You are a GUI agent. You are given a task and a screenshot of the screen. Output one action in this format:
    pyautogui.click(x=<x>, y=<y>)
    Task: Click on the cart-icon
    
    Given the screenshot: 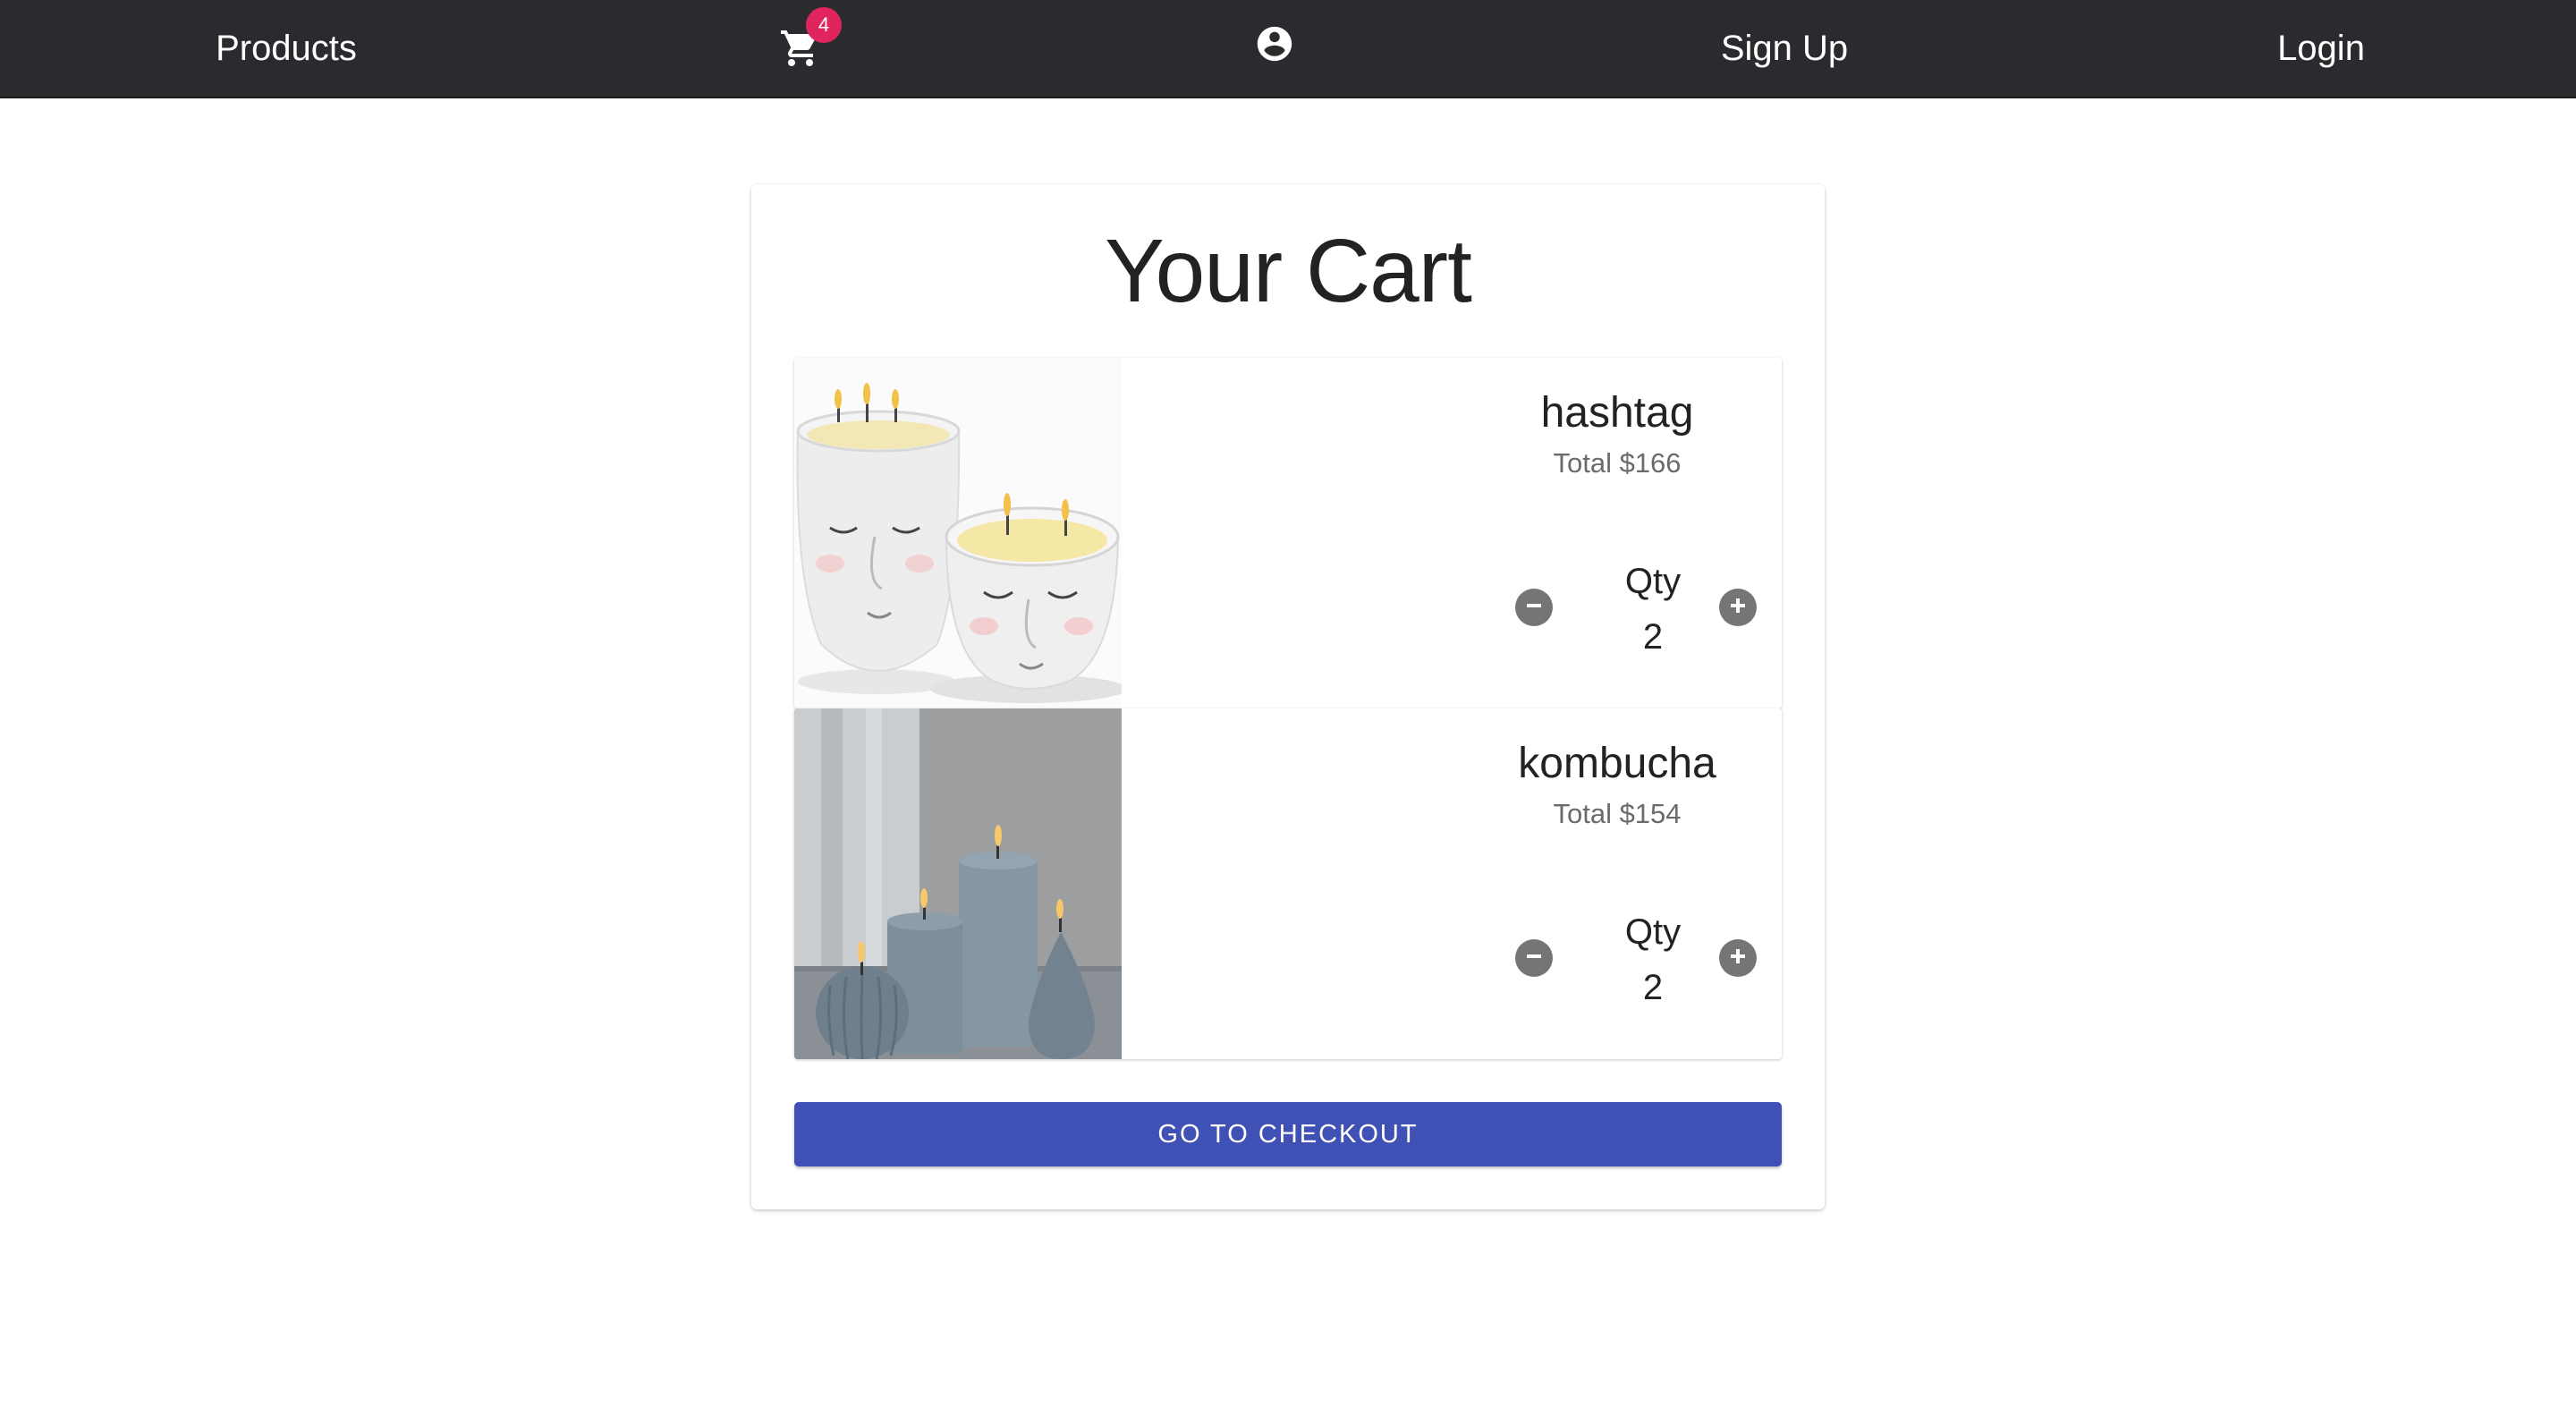 What is the action you would take?
    pyautogui.click(x=800, y=54)
    